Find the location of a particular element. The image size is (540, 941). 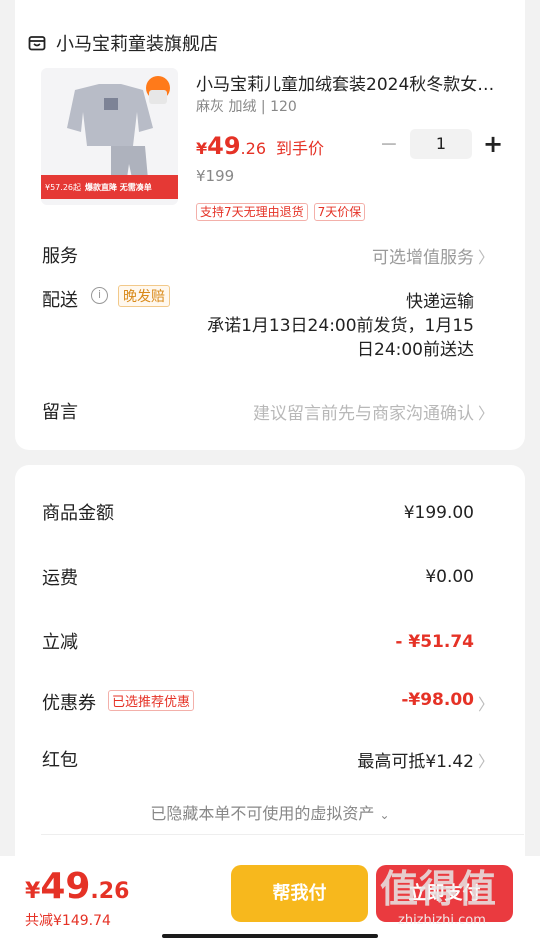

hidden-assets-toggle: 已隐藏本单不可使用的虚拟资产 ⌄ is located at coordinates (270, 812).